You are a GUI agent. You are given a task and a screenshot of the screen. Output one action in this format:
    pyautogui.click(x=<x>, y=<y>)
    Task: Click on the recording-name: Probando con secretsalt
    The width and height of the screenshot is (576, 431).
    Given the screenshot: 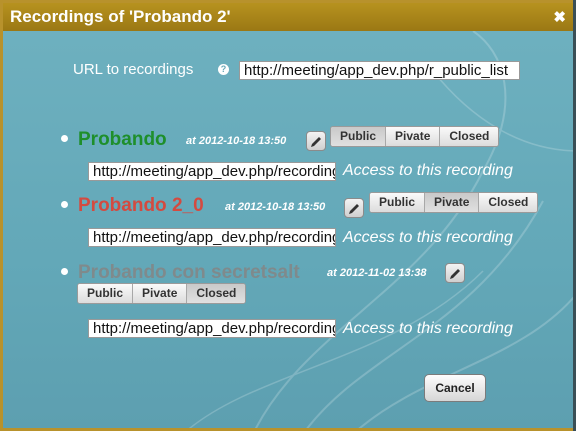 What is the action you would take?
    pyautogui.click(x=189, y=272)
    